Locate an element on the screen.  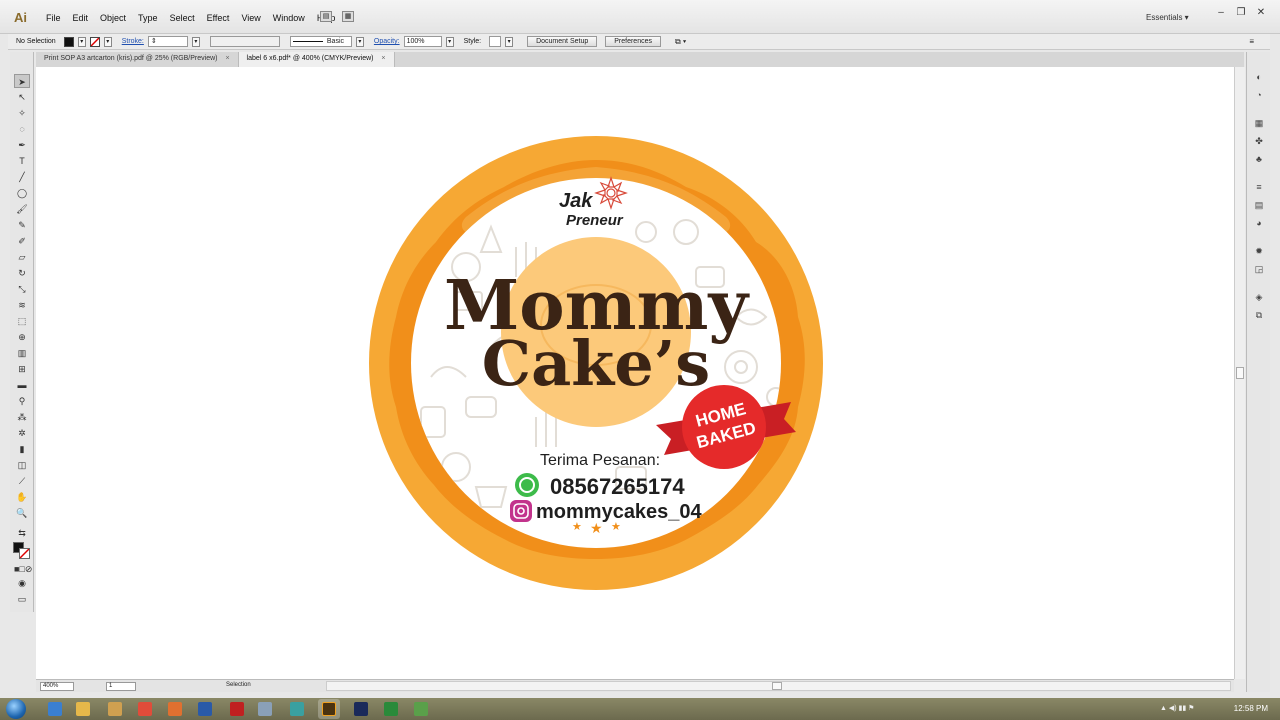
zoom-tool-icon: 🔍 is located at coordinates (22, 513).